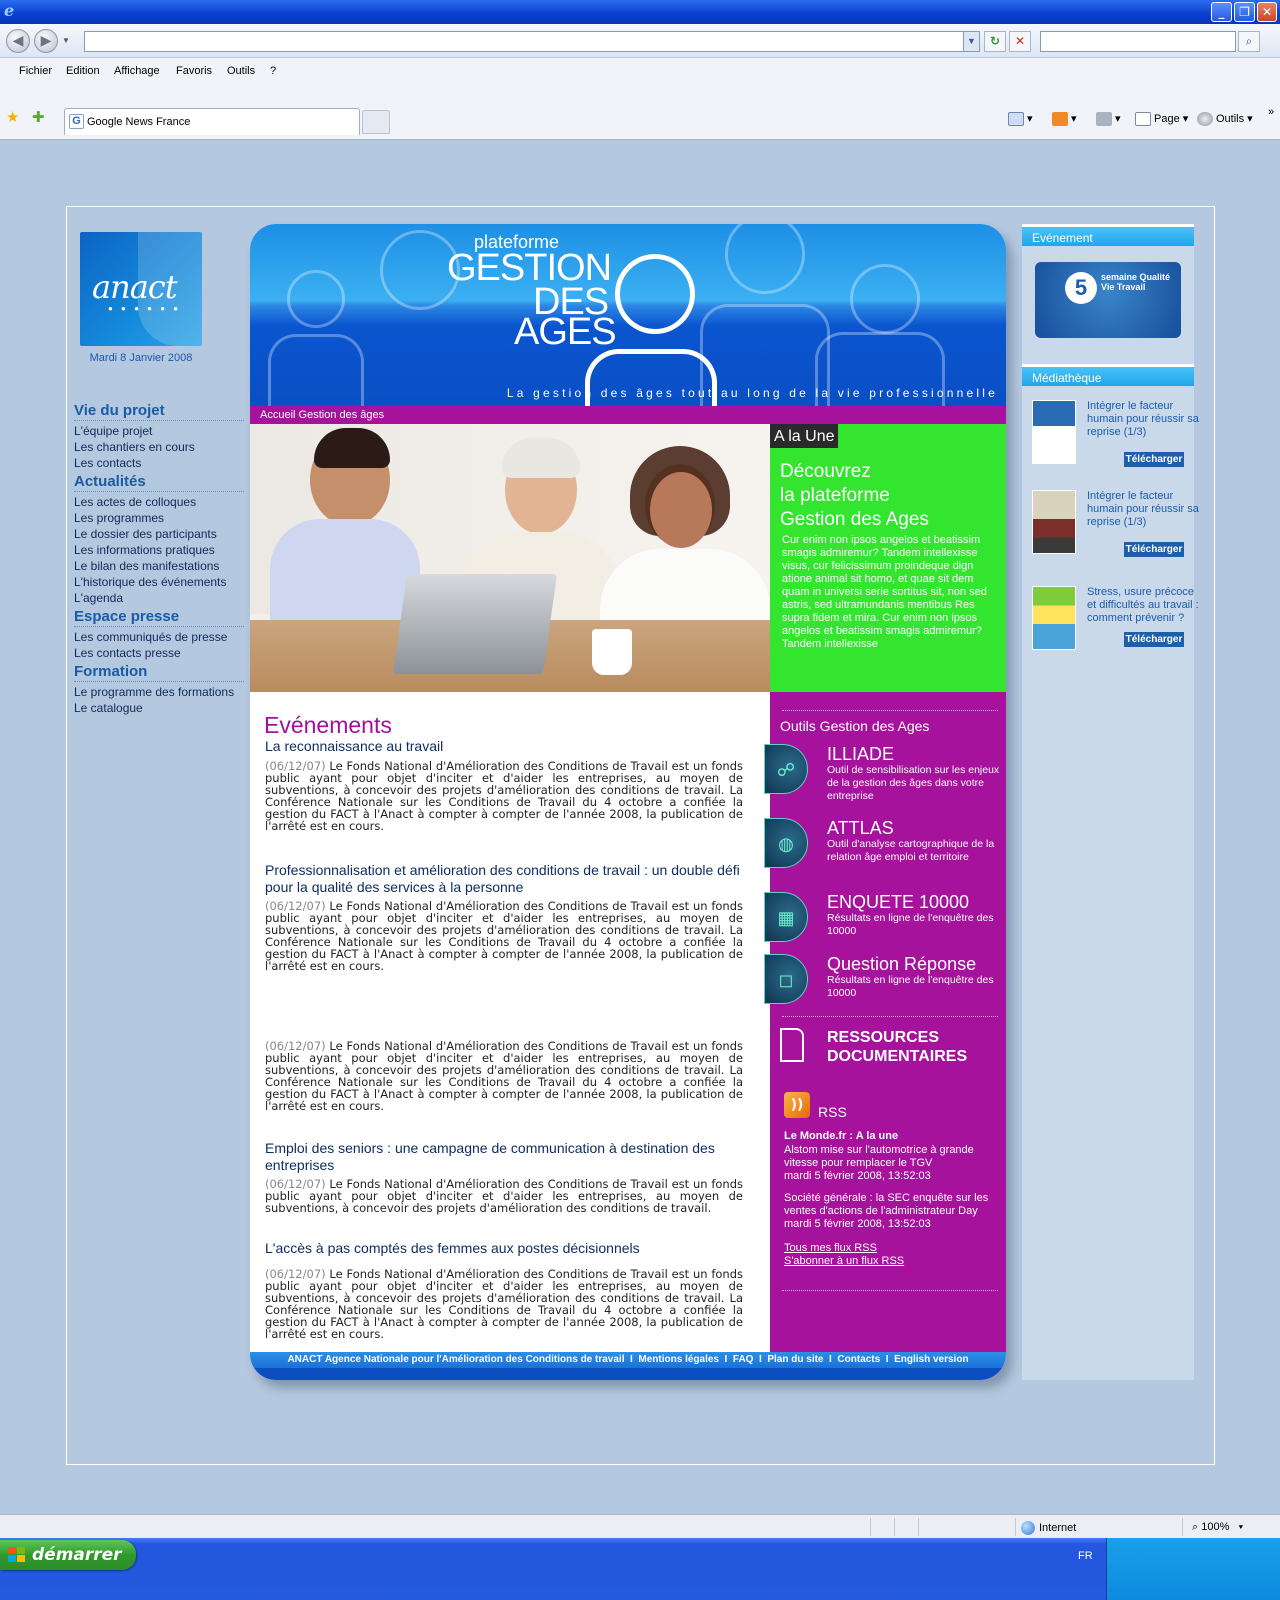  What do you see at coordinates (38, 117) in the screenshot?
I see `add-favorite-icon: ✚` at bounding box center [38, 117].